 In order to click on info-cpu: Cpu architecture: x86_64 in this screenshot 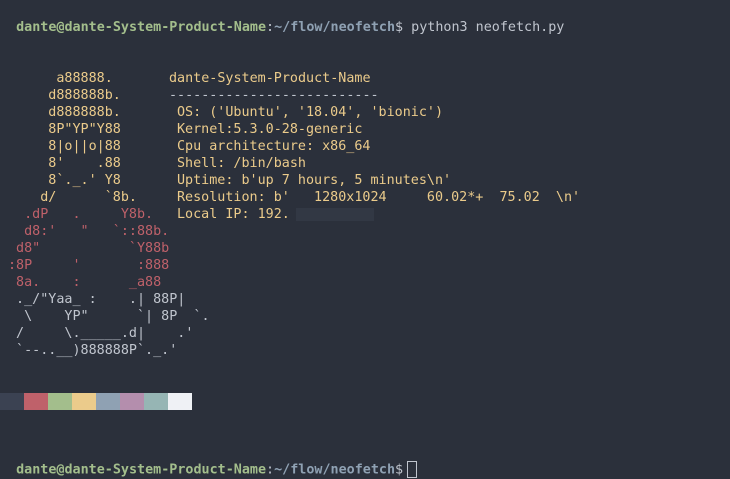, I will do `click(274, 146)`.